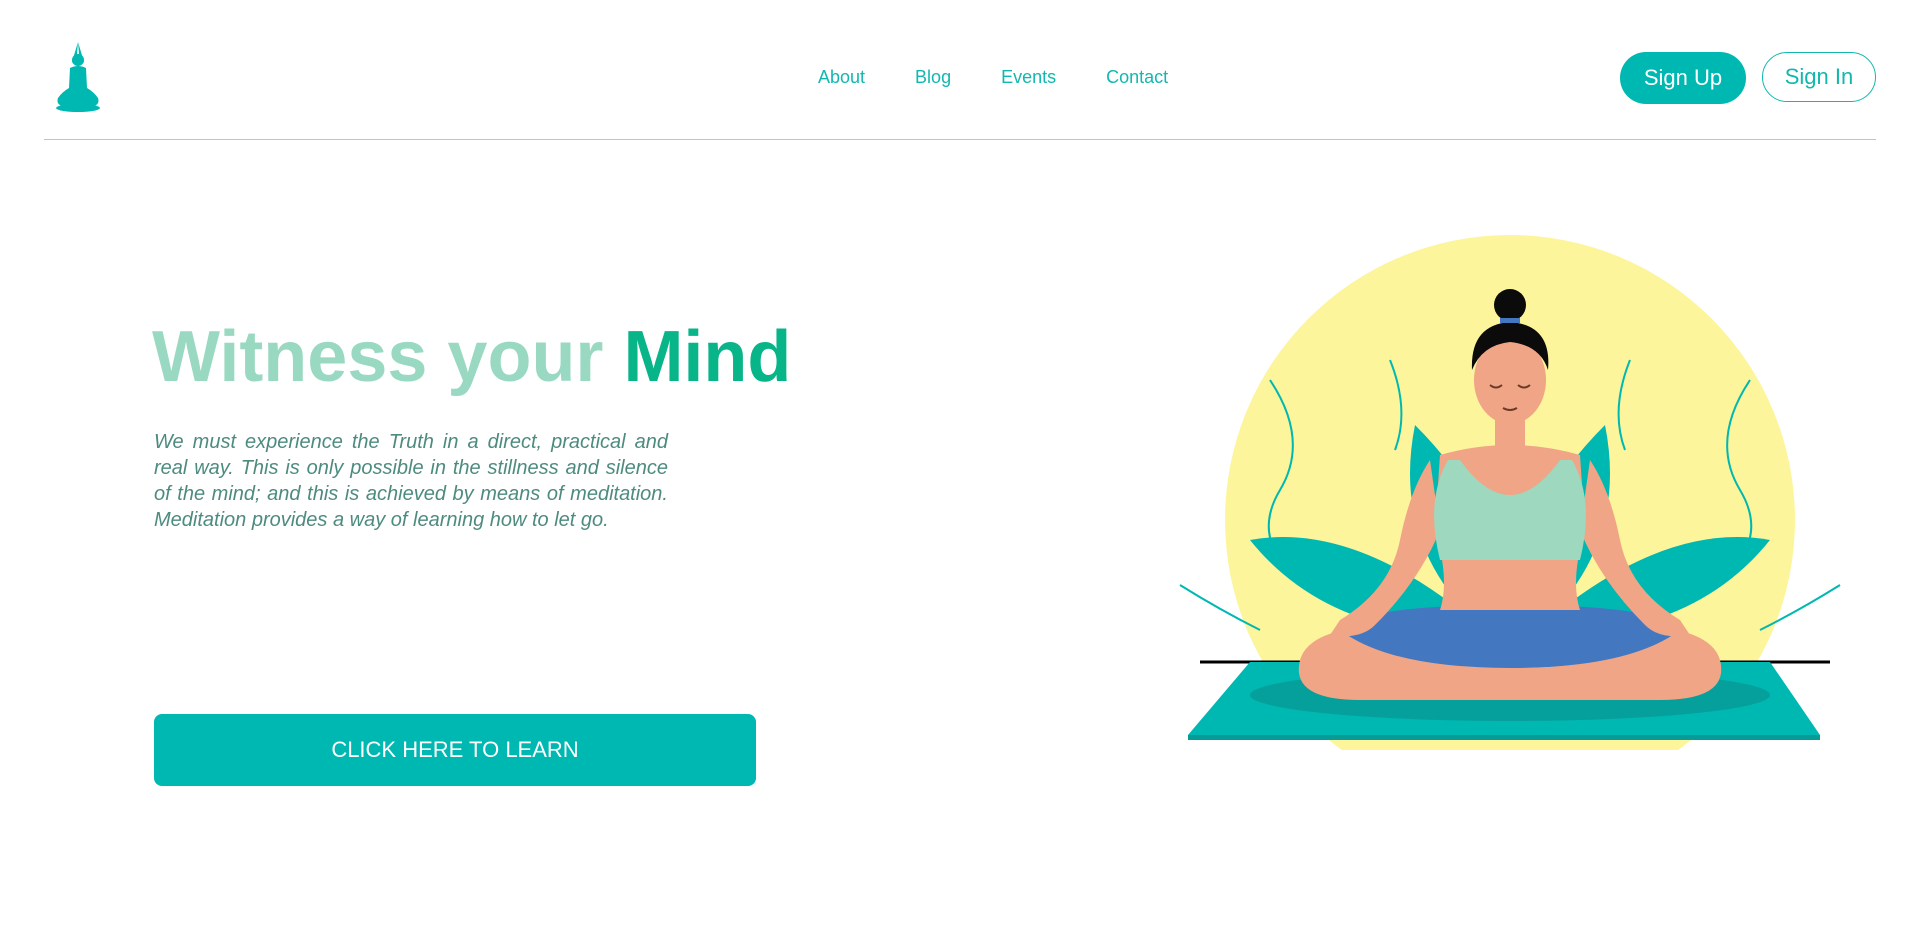  I want to click on hero-title: Witness your Mind, so click(471, 357).